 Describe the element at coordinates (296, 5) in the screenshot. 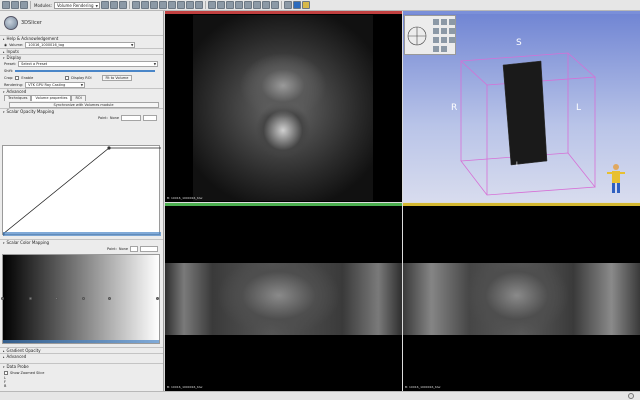

I see `extension-manager-icon` at that location.